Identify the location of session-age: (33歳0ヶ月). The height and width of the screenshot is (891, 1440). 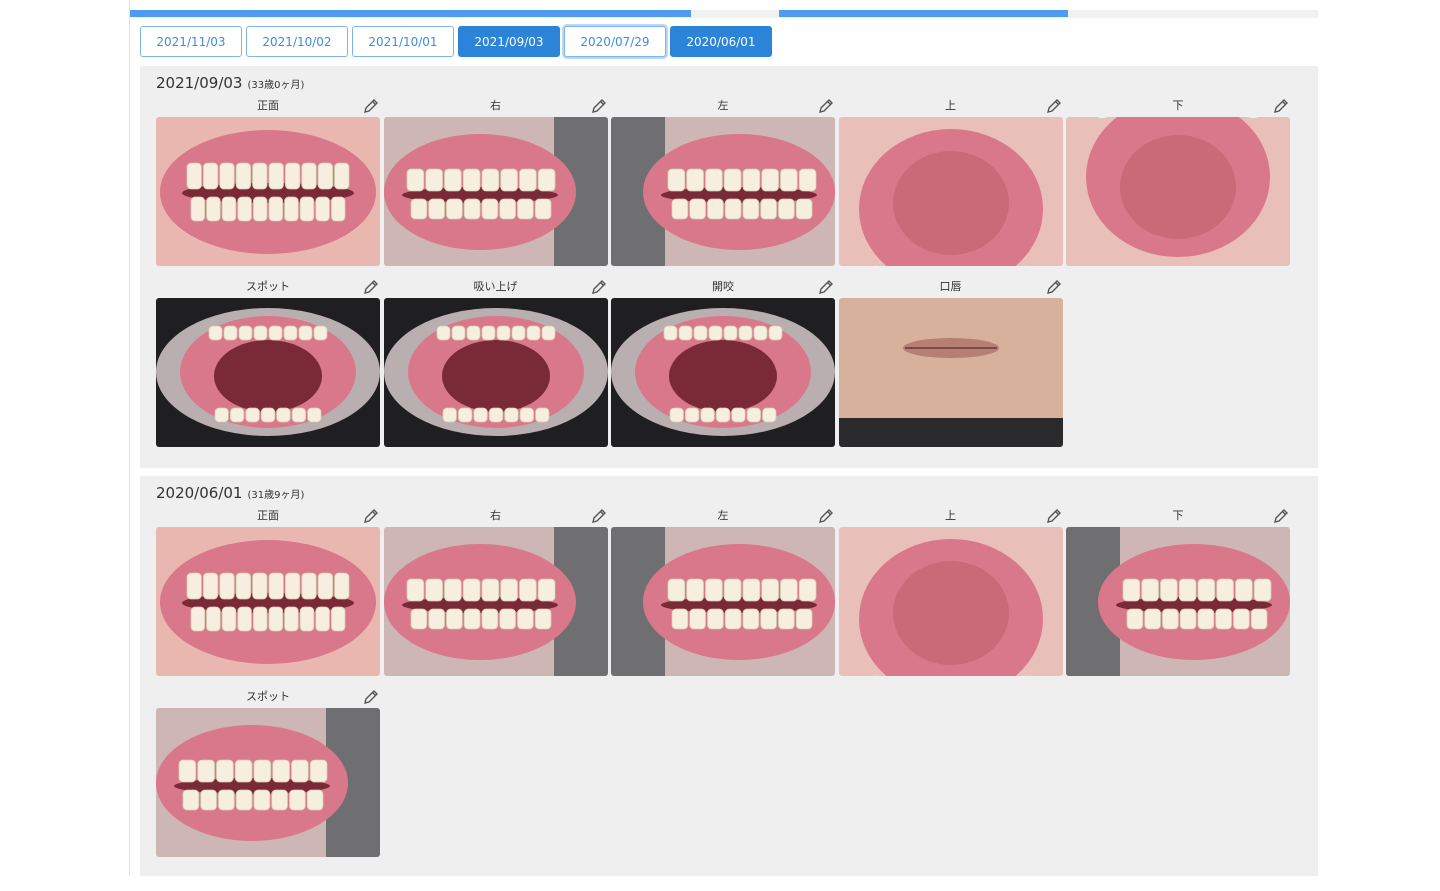
(276, 85).